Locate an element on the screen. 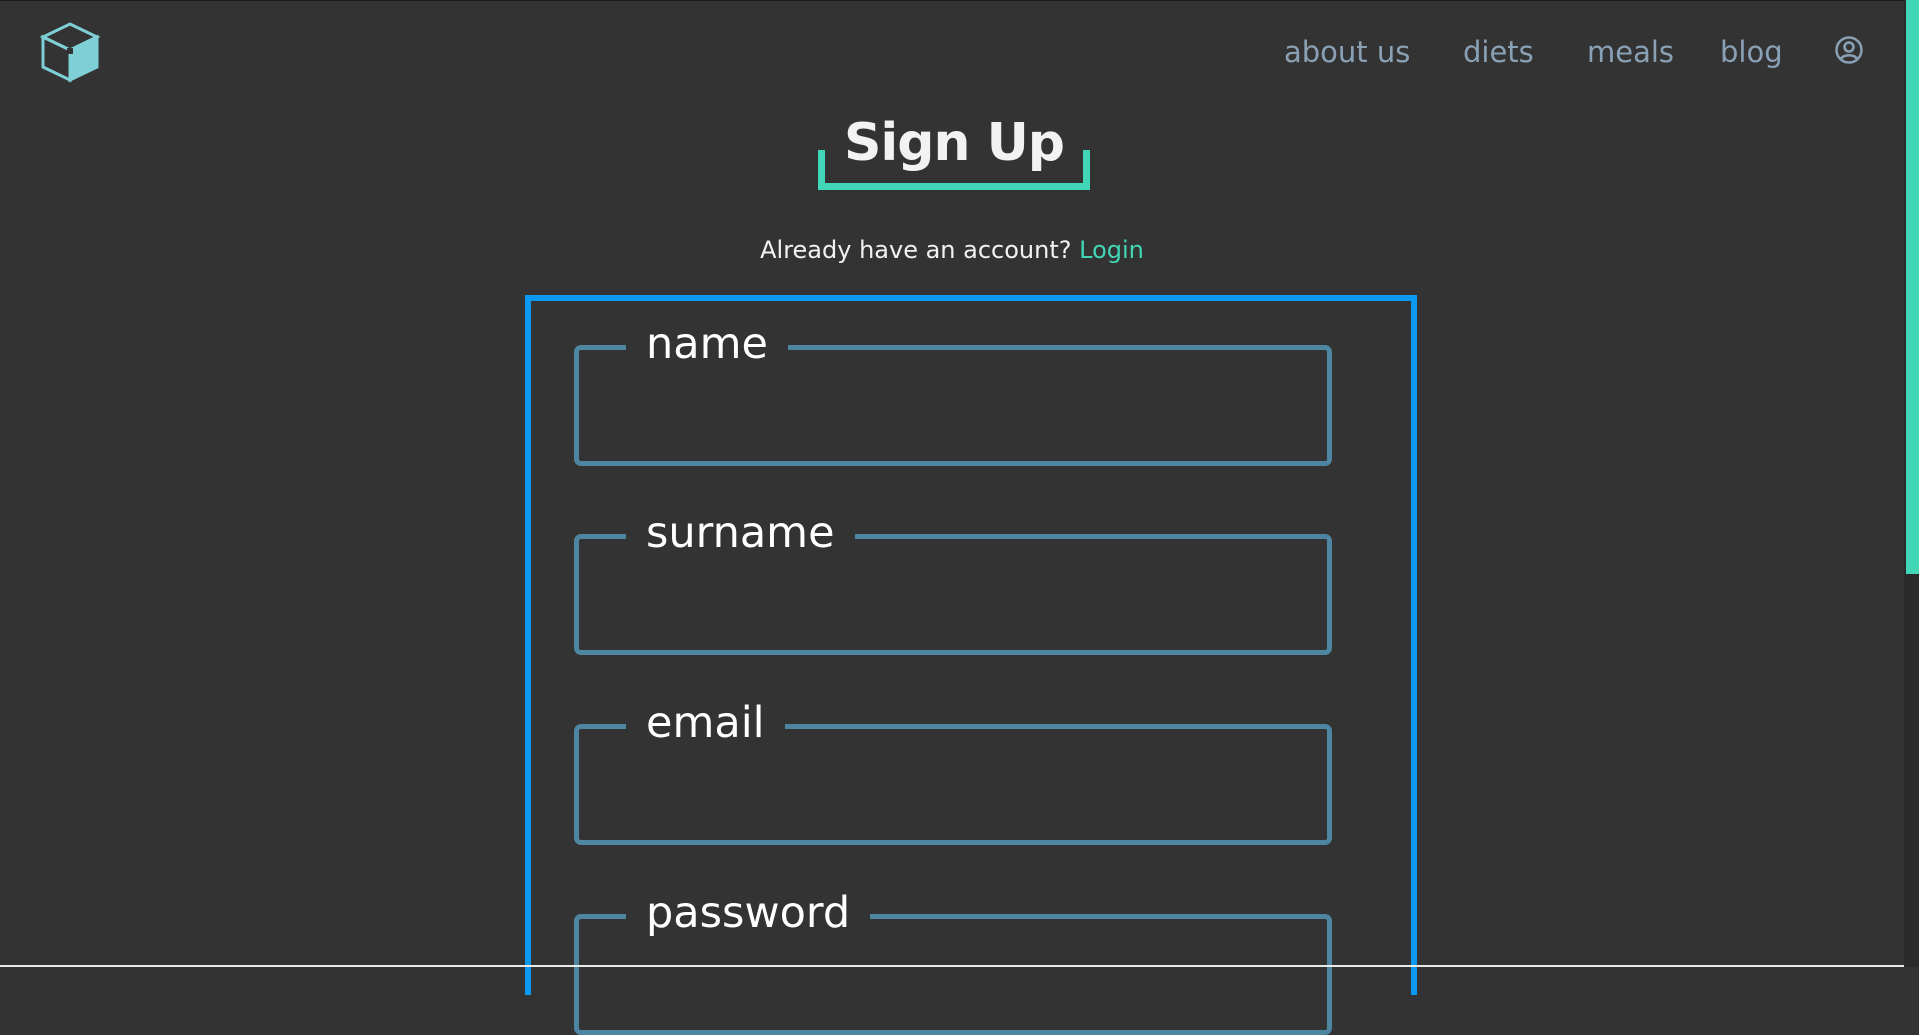  nav-meals: meals is located at coordinates (1630, 52).